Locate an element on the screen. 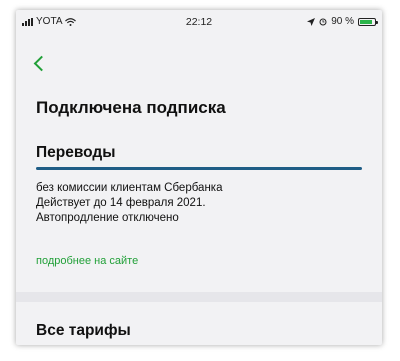  status-right: 90 % is located at coordinates (342, 21).